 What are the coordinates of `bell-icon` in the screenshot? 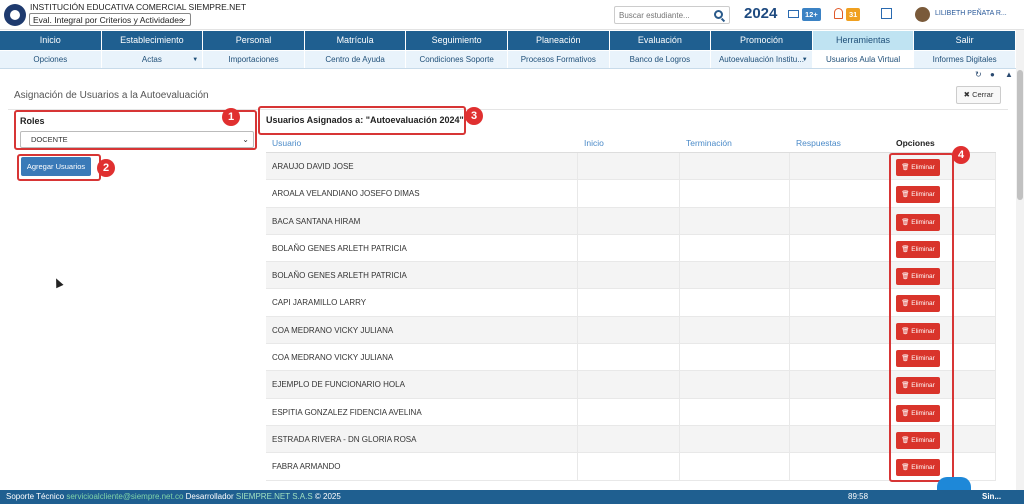 It's located at (838, 13).